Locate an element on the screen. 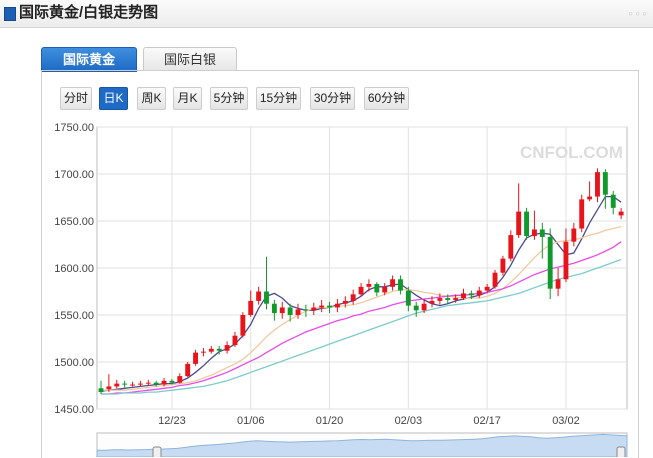 Image resolution: width=653 pixels, height=458 pixels. x-tick-label: 12/23 is located at coordinates (172, 421).